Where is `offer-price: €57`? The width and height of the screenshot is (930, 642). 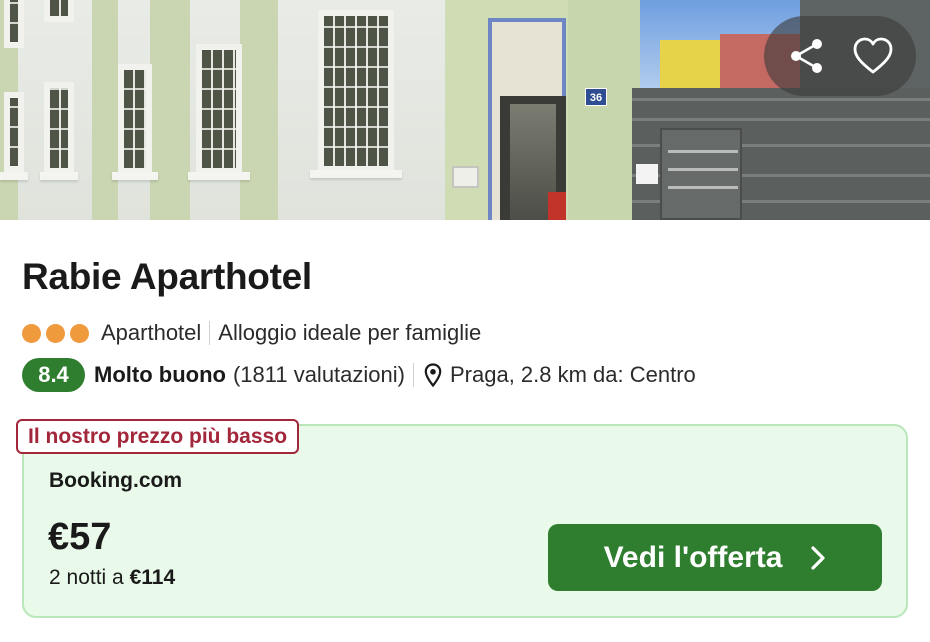
offer-price: €57 is located at coordinates (80, 537).